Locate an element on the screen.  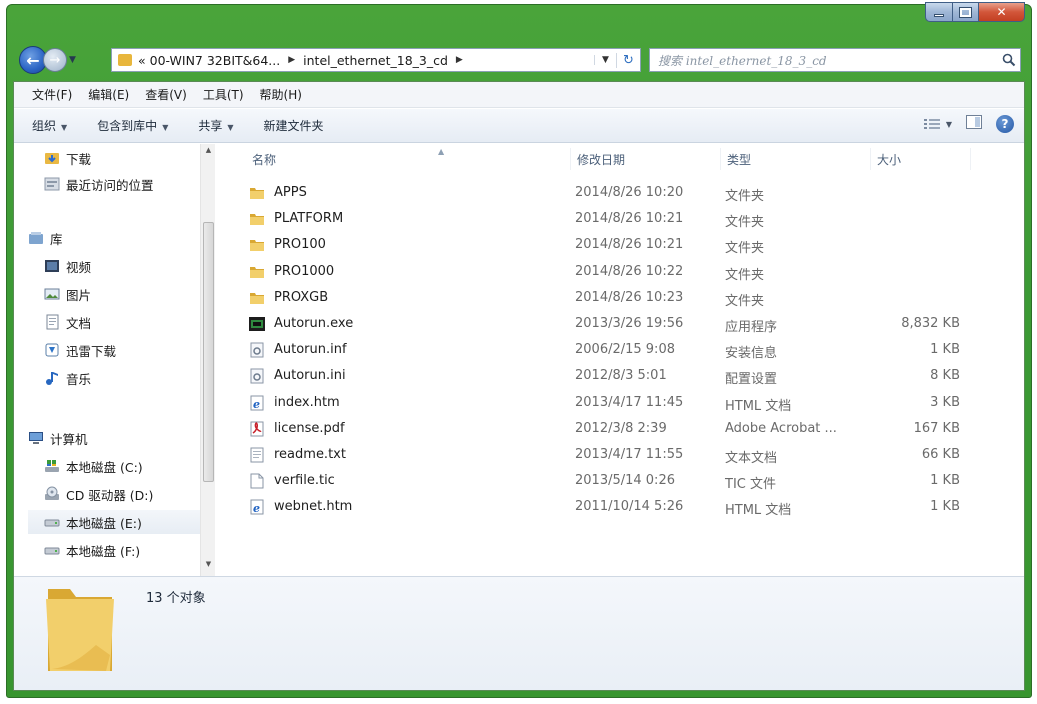
organize-button: 组织 ▼ is located at coordinates (49, 125).